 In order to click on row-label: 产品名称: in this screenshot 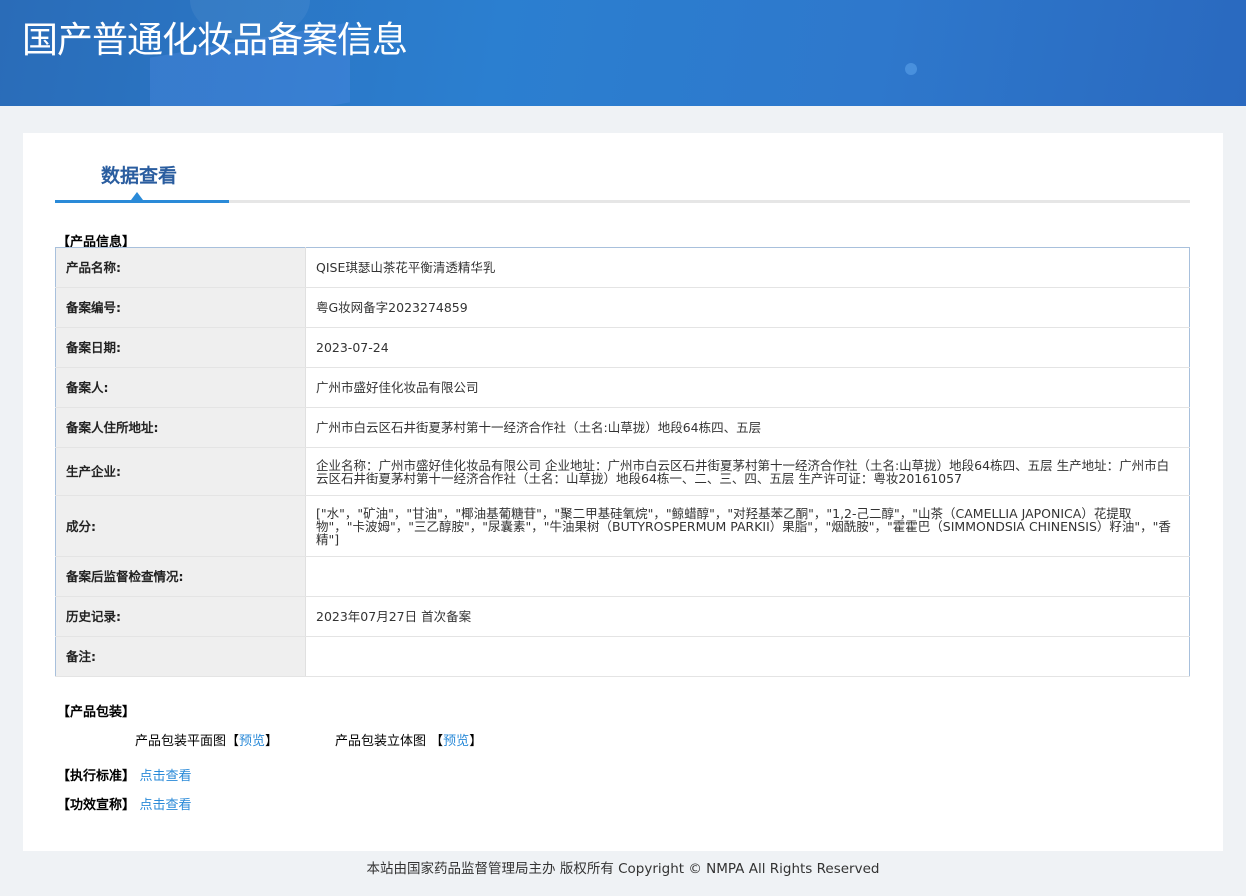, I will do `click(180, 267)`.